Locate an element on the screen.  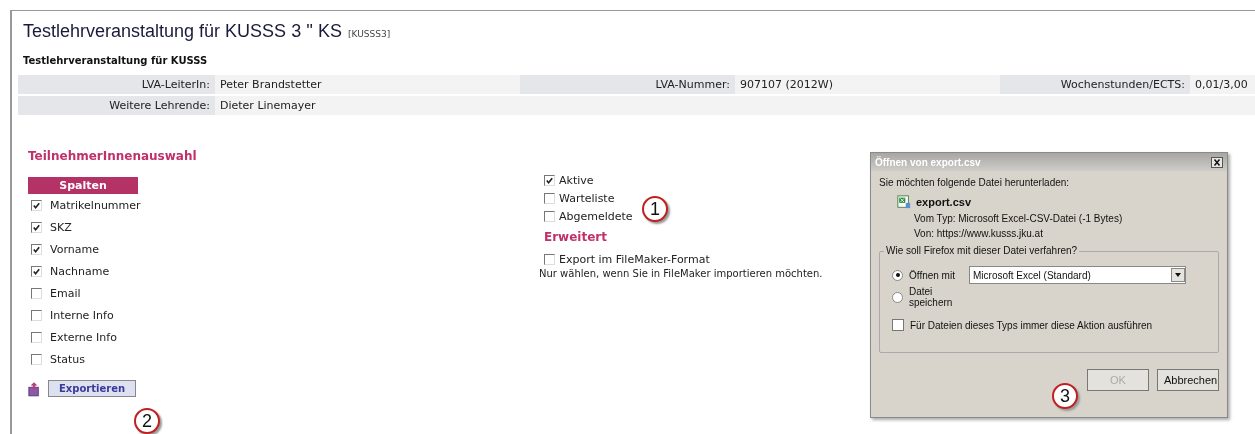
info-value: 0,01/3,00 is located at coordinates (1222, 84).